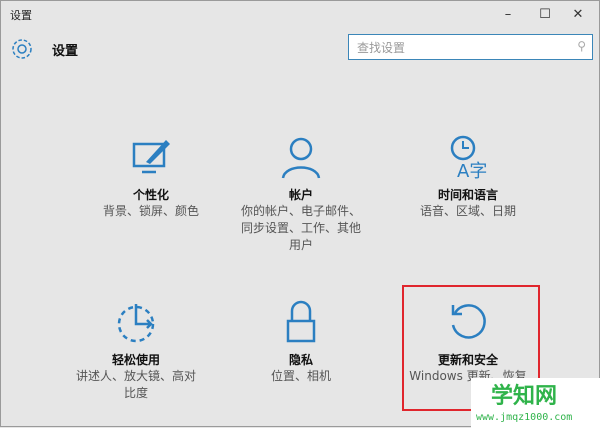 This screenshot has height=428, width=600. I want to click on watermark-title: 学知网, so click(524, 396).